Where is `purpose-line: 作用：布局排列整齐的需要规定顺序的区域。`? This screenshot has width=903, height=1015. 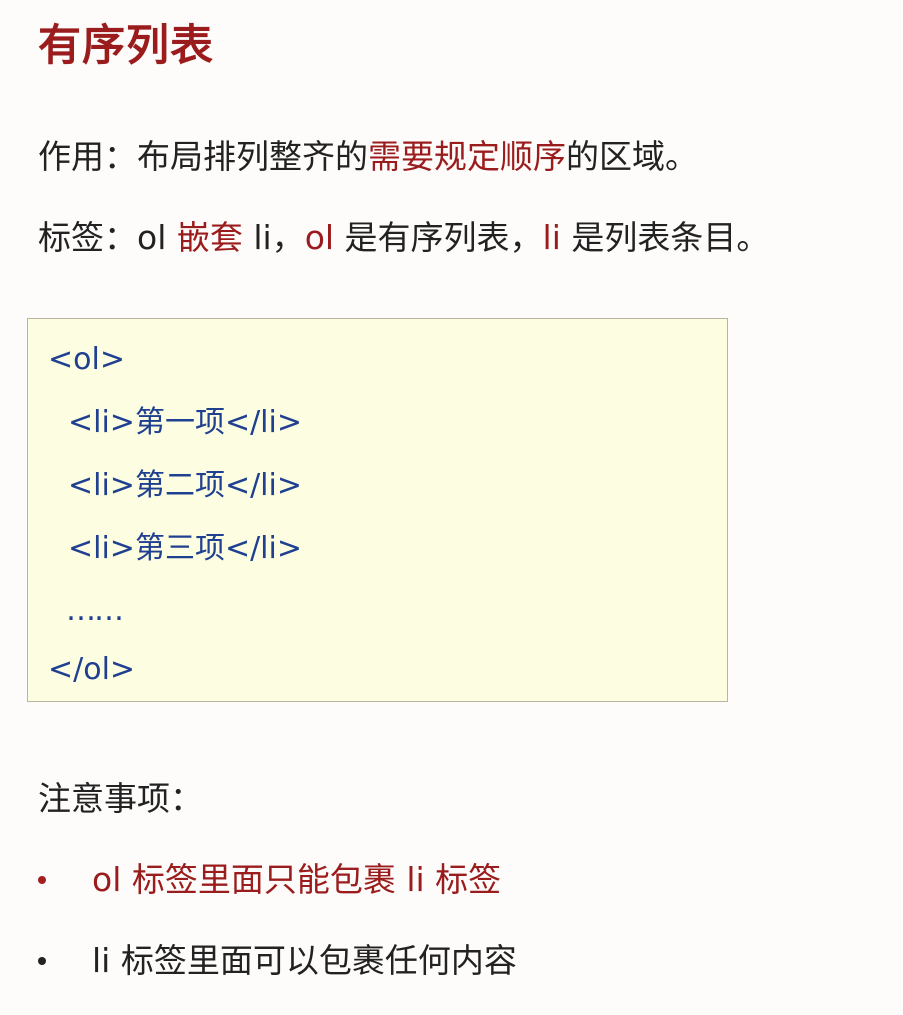 purpose-line: 作用：布局排列整齐的需要规定顺序的区域。 is located at coordinates (368, 157).